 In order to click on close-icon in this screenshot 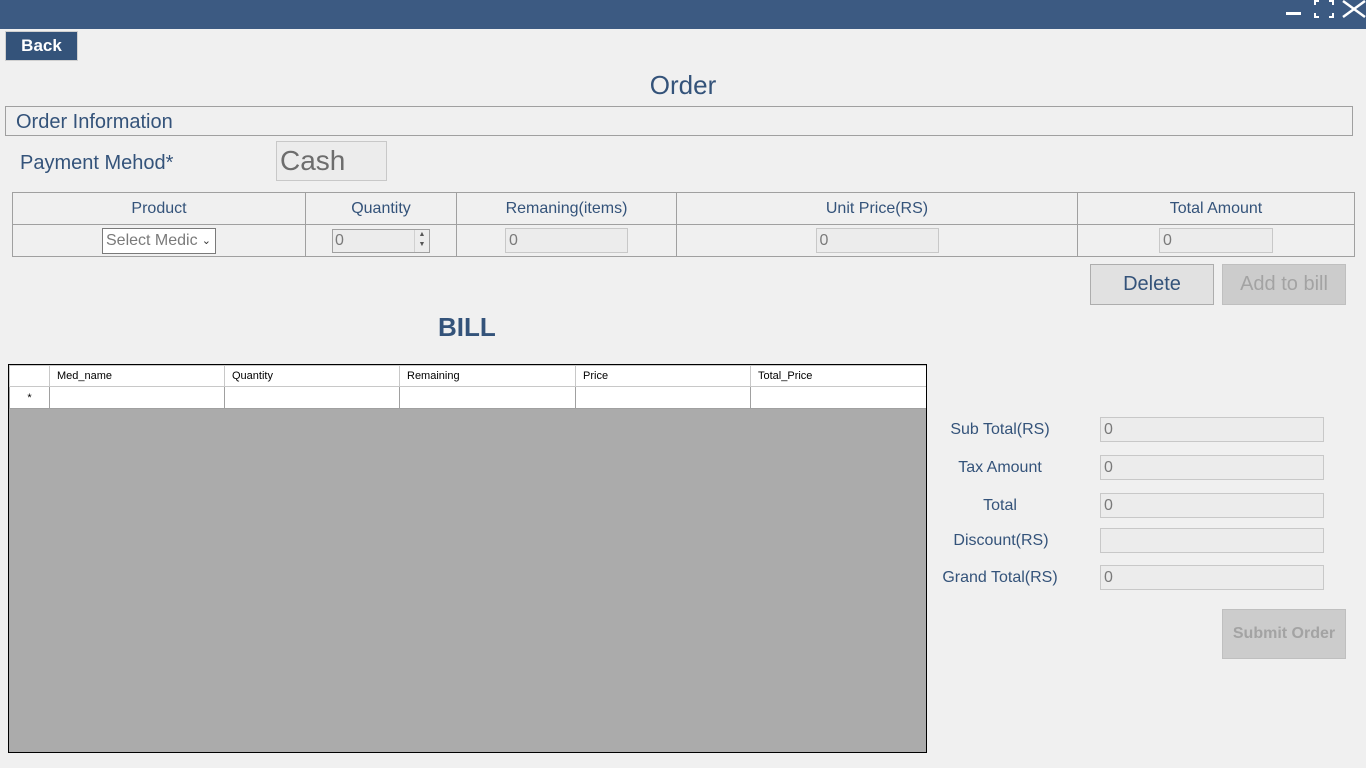, I will do `click(1354, 10)`.